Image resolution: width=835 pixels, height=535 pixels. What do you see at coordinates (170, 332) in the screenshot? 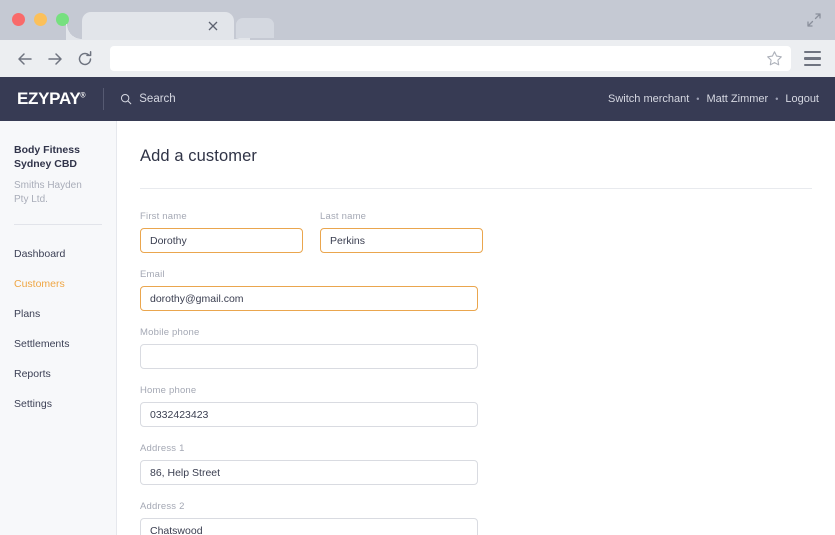
I see `mobile-phone-label: Mobile phone` at bounding box center [170, 332].